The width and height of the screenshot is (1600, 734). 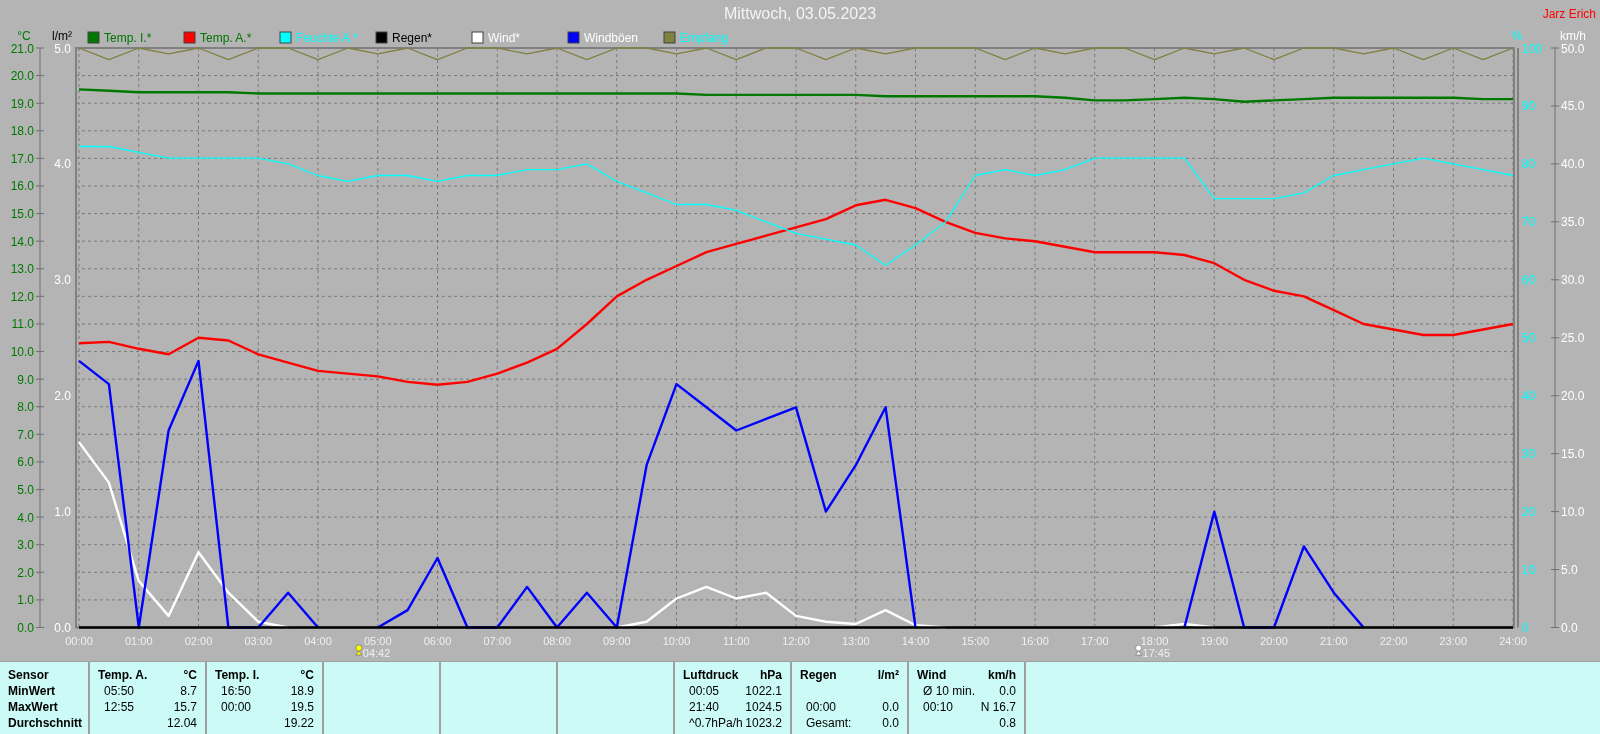 What do you see at coordinates (29, 675) in the screenshot?
I see `column-header: Sensor` at bounding box center [29, 675].